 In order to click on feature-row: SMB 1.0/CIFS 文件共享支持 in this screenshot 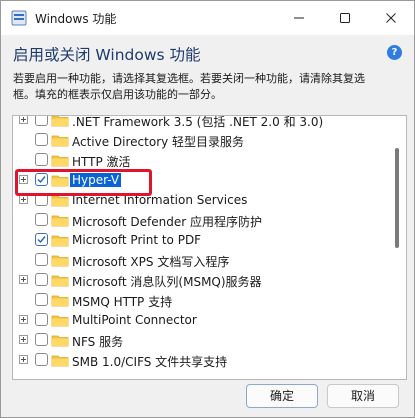, I will do `click(203, 360)`.